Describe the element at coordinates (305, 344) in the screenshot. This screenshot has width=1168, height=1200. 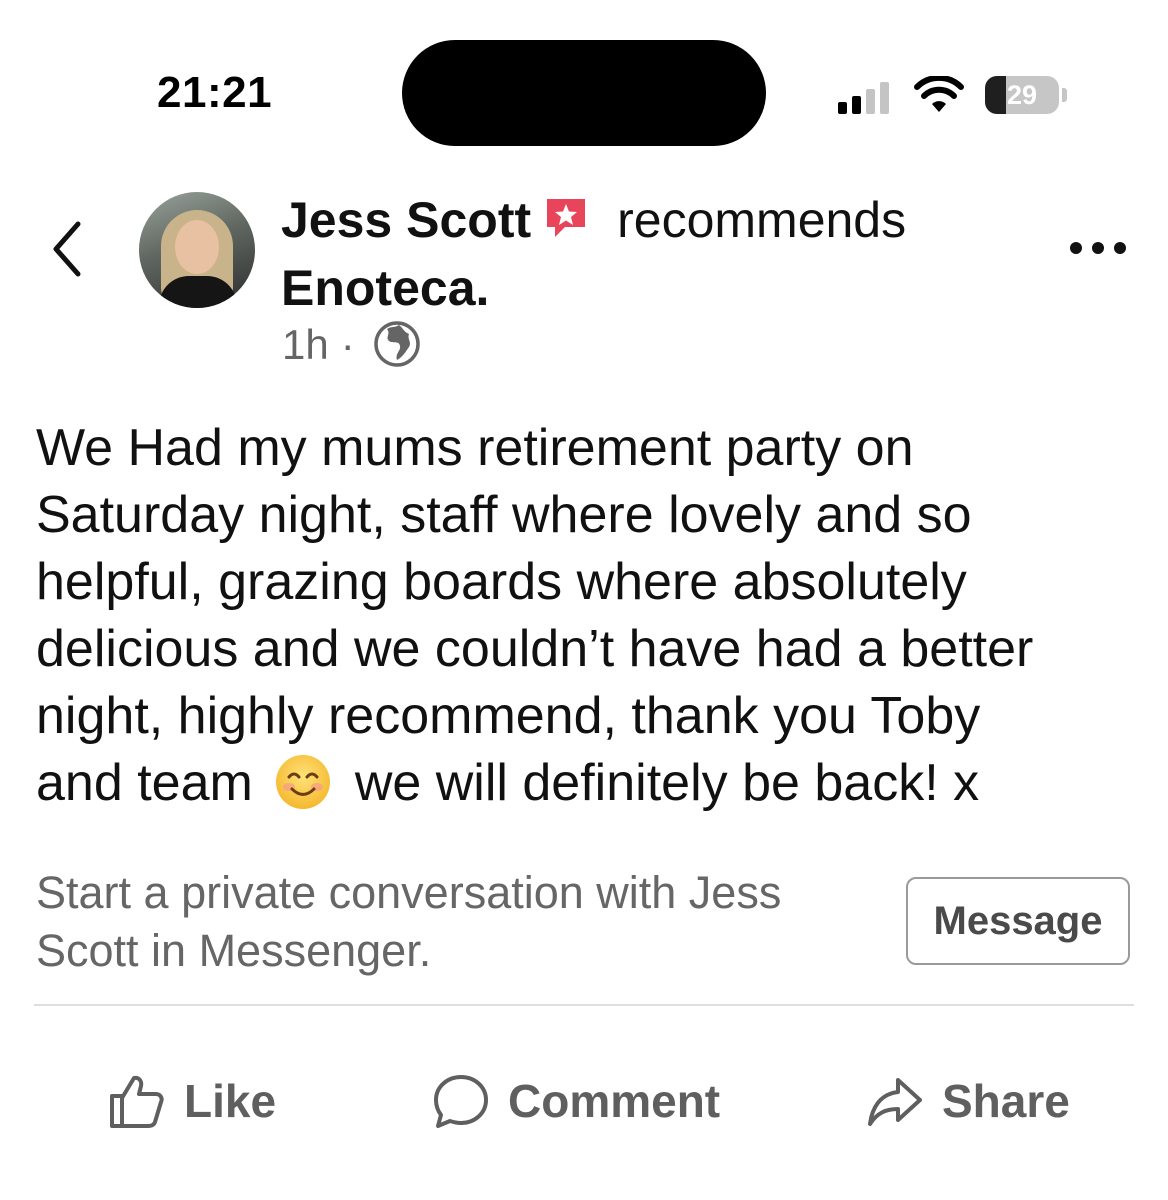
I see `post-time: 1h` at that location.